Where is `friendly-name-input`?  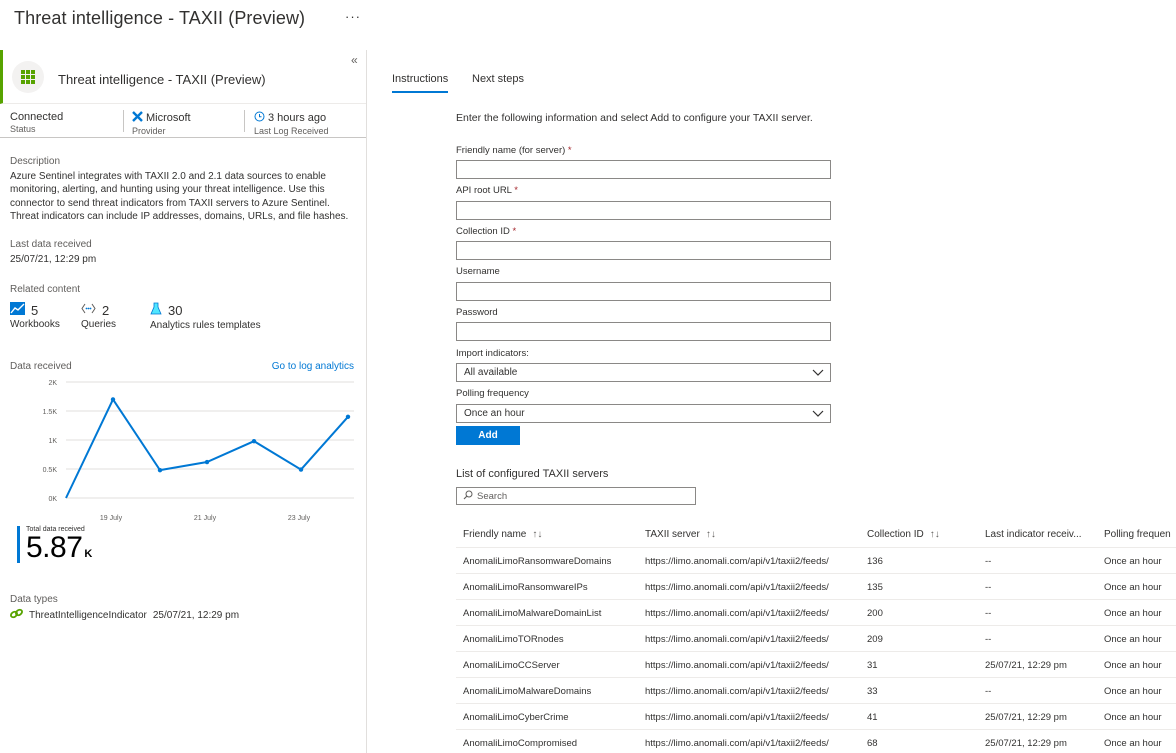
friendly-name-input is located at coordinates (643, 169).